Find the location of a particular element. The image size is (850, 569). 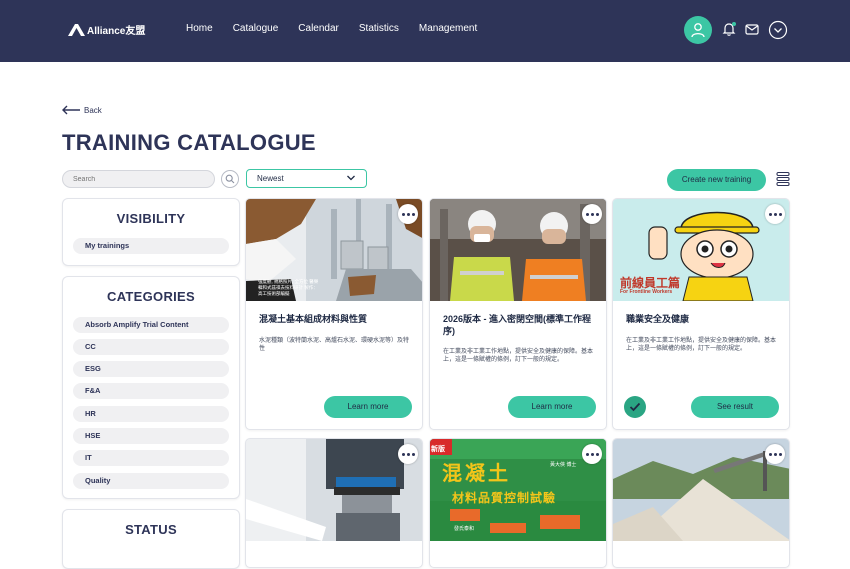

back-link: Back is located at coordinates (81, 110).